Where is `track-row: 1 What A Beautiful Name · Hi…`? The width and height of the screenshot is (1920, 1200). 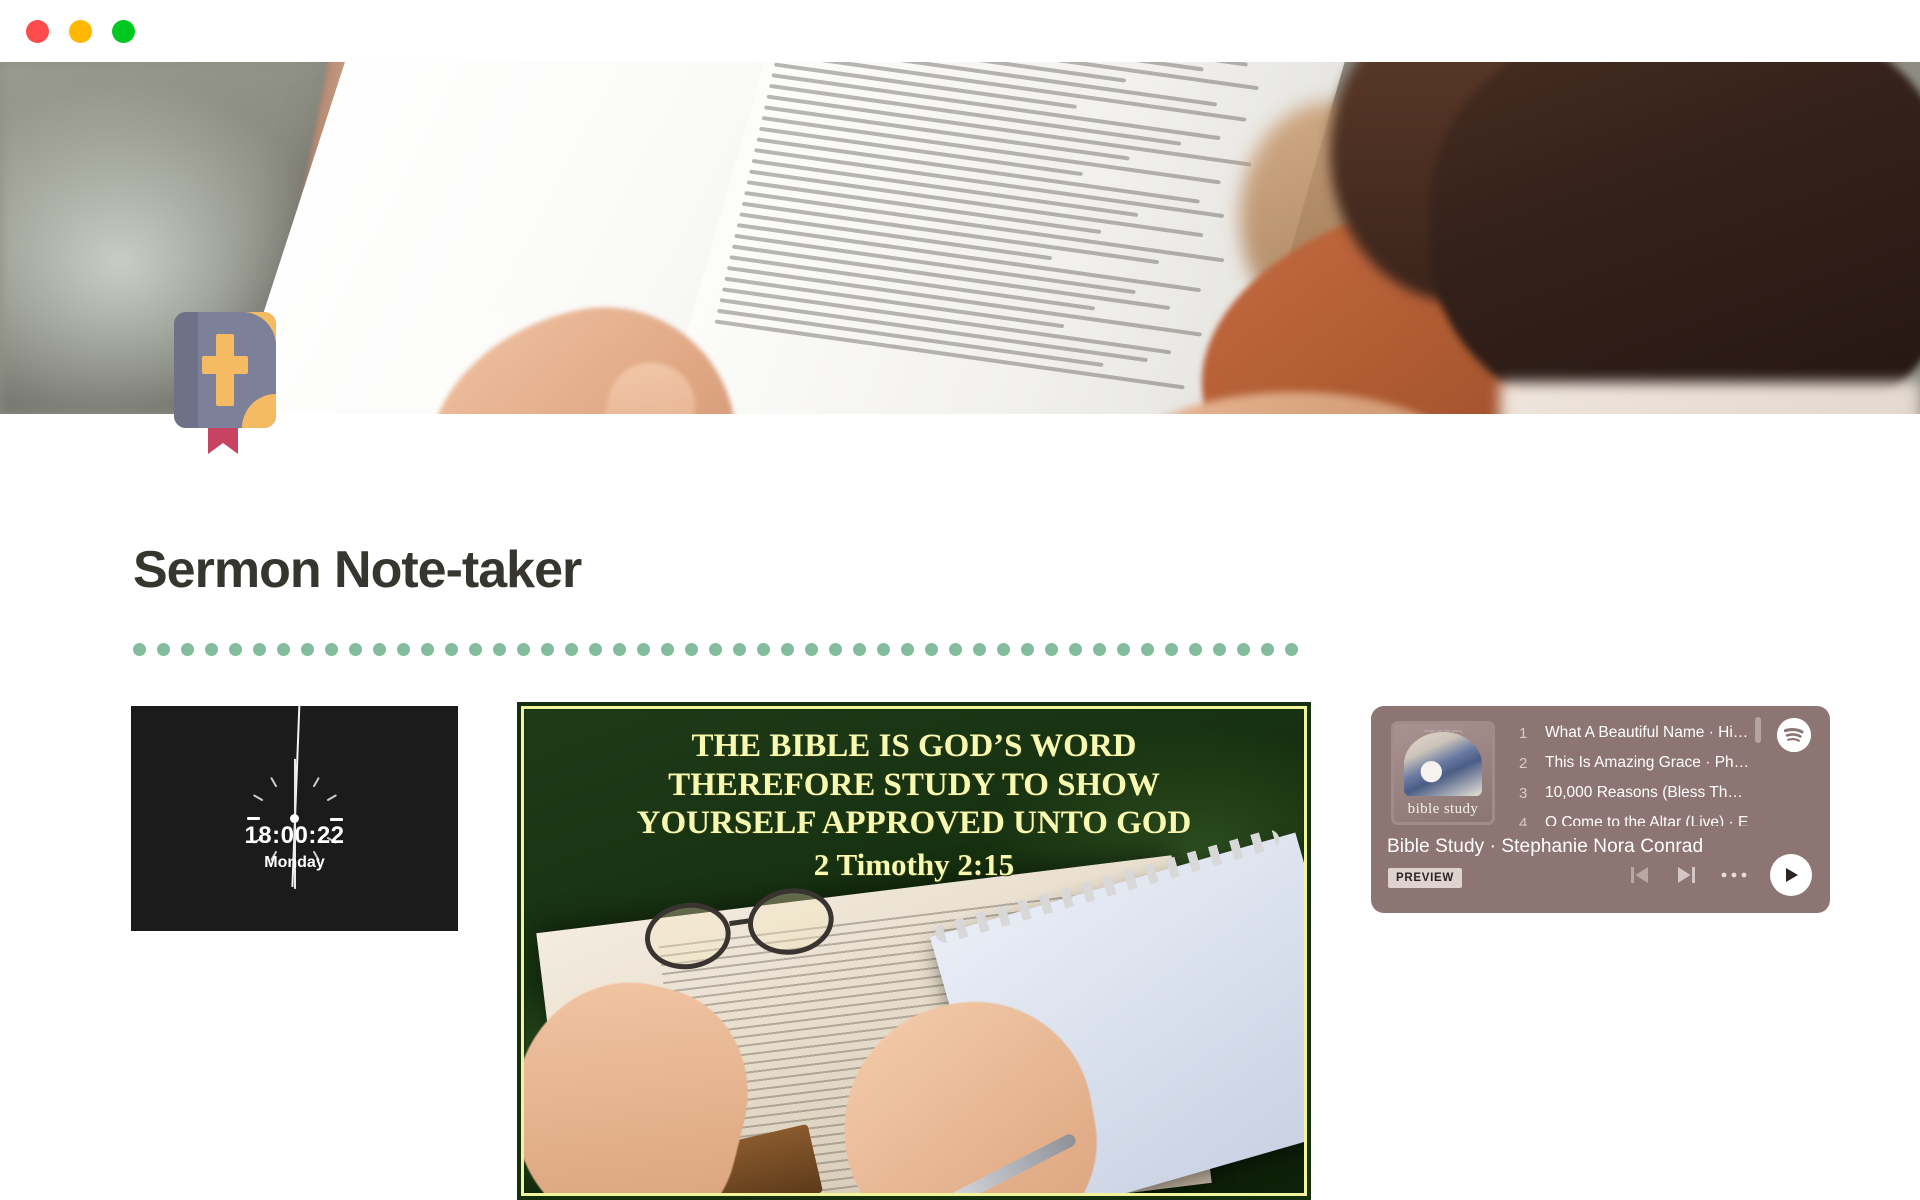
track-row: 1 What A Beautiful Name · Hi… is located at coordinates (1635, 733).